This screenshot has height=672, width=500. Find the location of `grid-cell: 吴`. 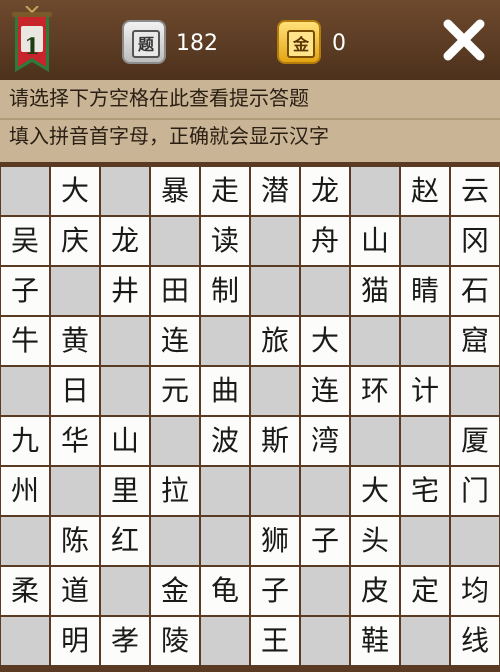

grid-cell: 吴 is located at coordinates (25, 241).